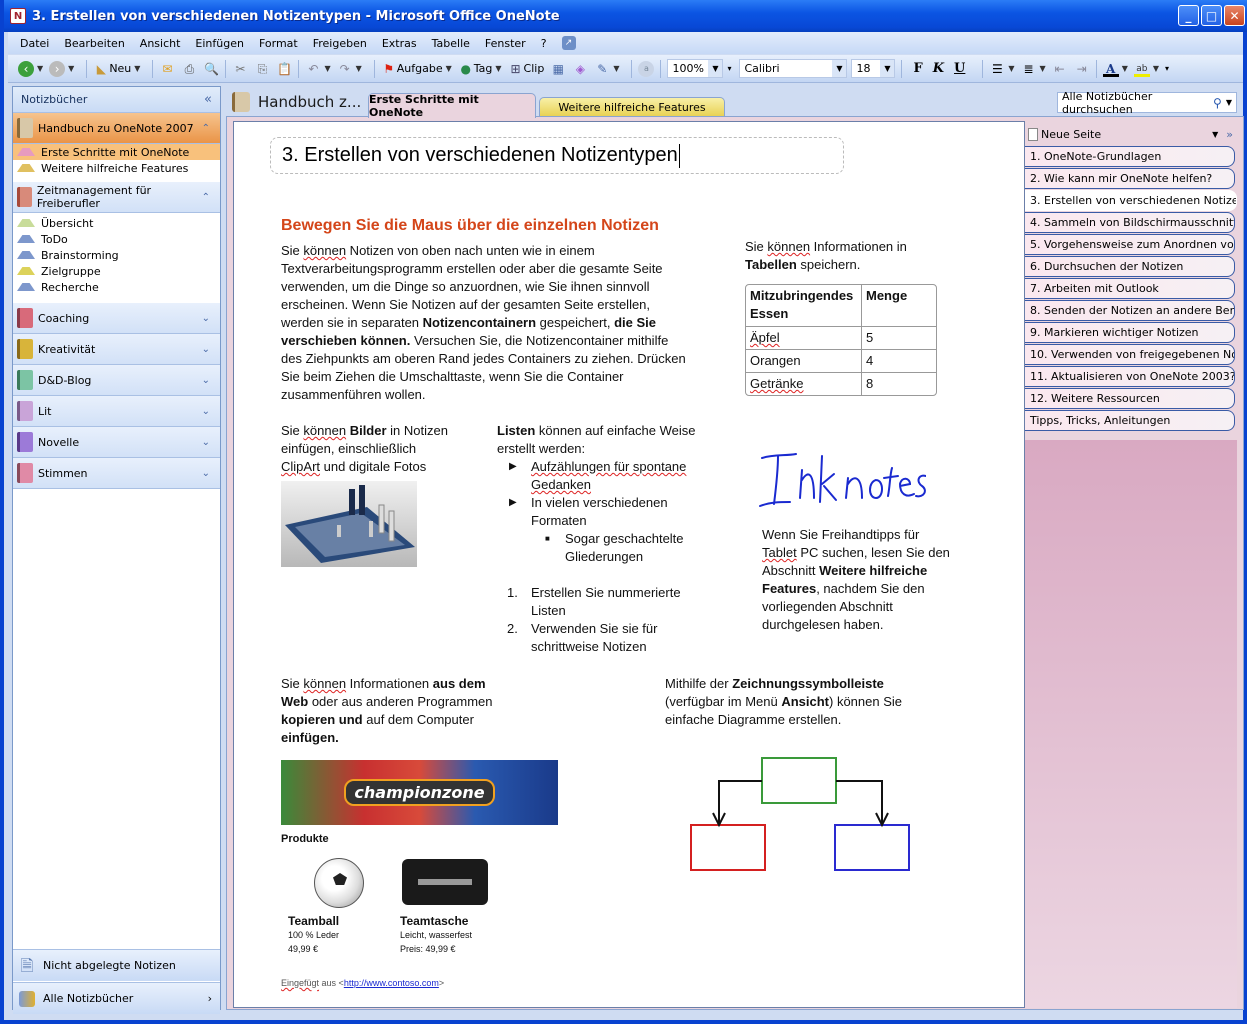 This screenshot has height=1024, width=1247. I want to click on maximize-button: □, so click(1211, 15).